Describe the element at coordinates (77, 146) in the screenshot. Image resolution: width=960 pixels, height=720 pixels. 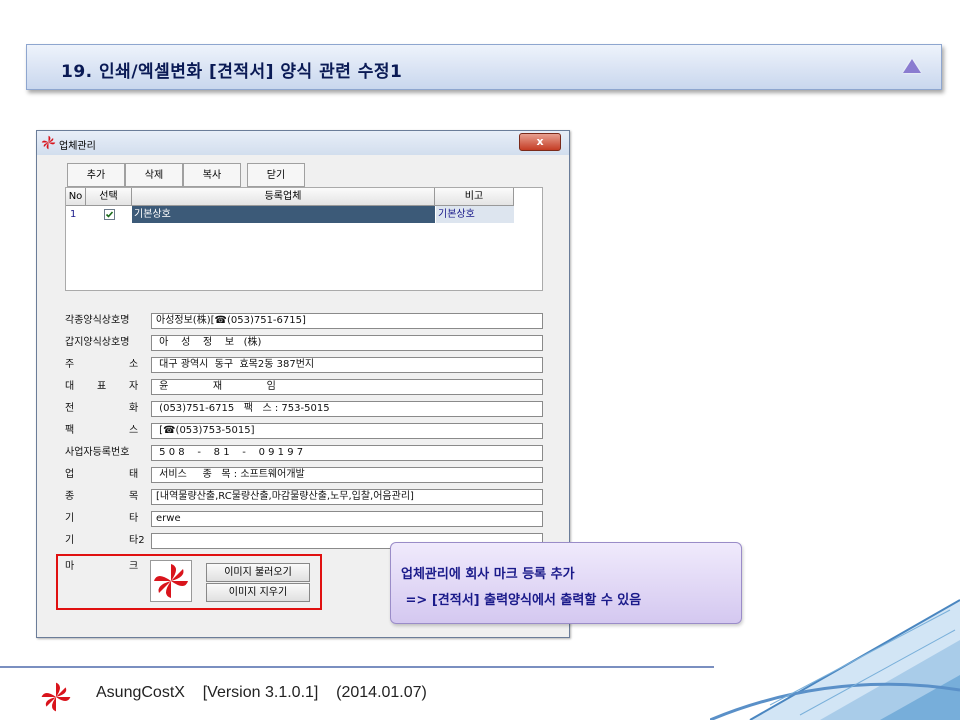
I see `window-title: 업체관리` at that location.